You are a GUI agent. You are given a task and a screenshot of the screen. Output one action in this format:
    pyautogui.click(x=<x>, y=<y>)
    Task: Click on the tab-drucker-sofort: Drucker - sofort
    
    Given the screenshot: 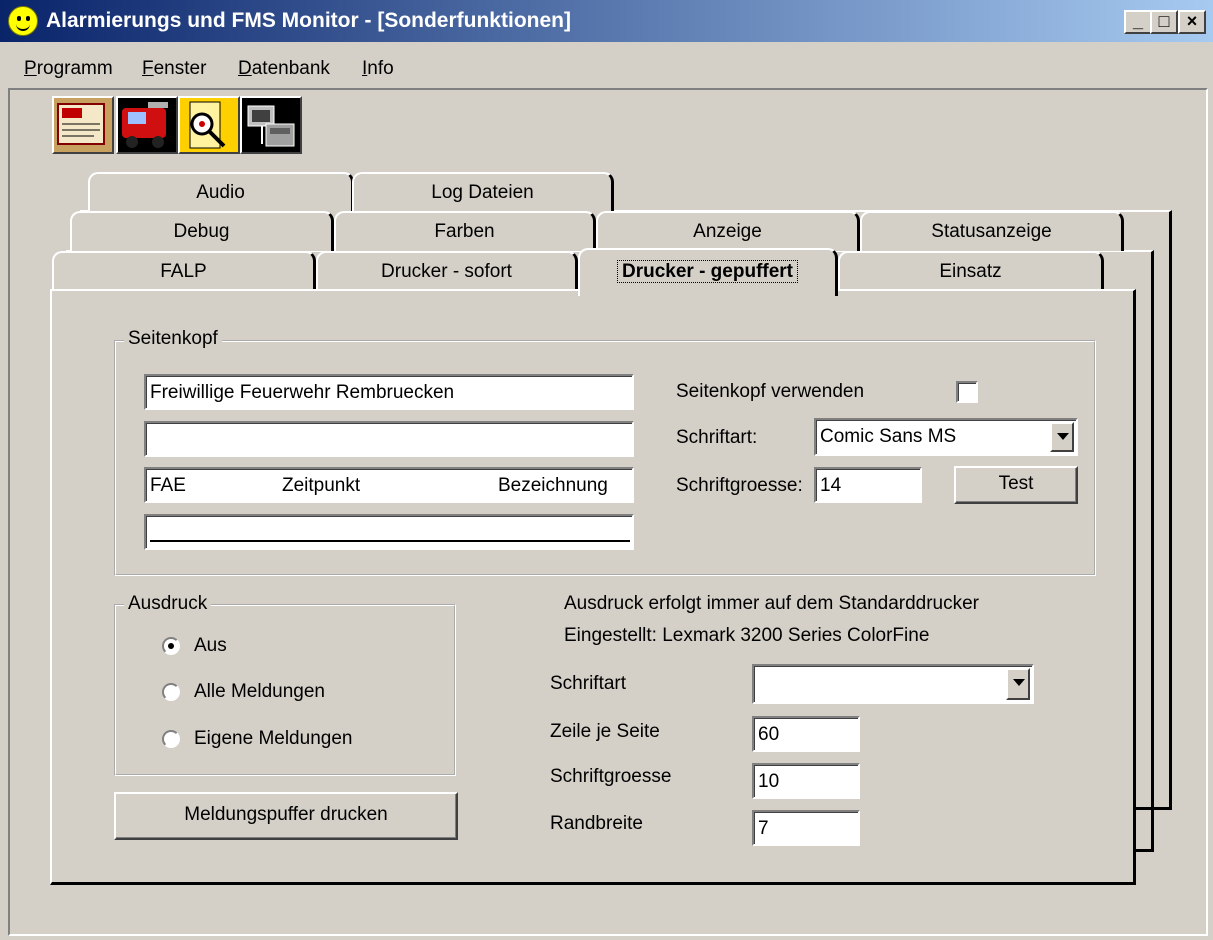 What is the action you would take?
    pyautogui.click(x=447, y=271)
    